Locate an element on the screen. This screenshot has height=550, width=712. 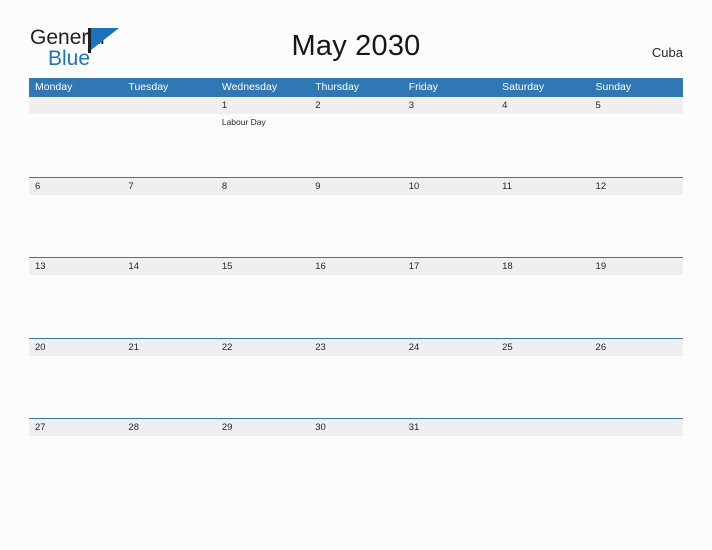
day-number: 1 is located at coordinates (262, 105).